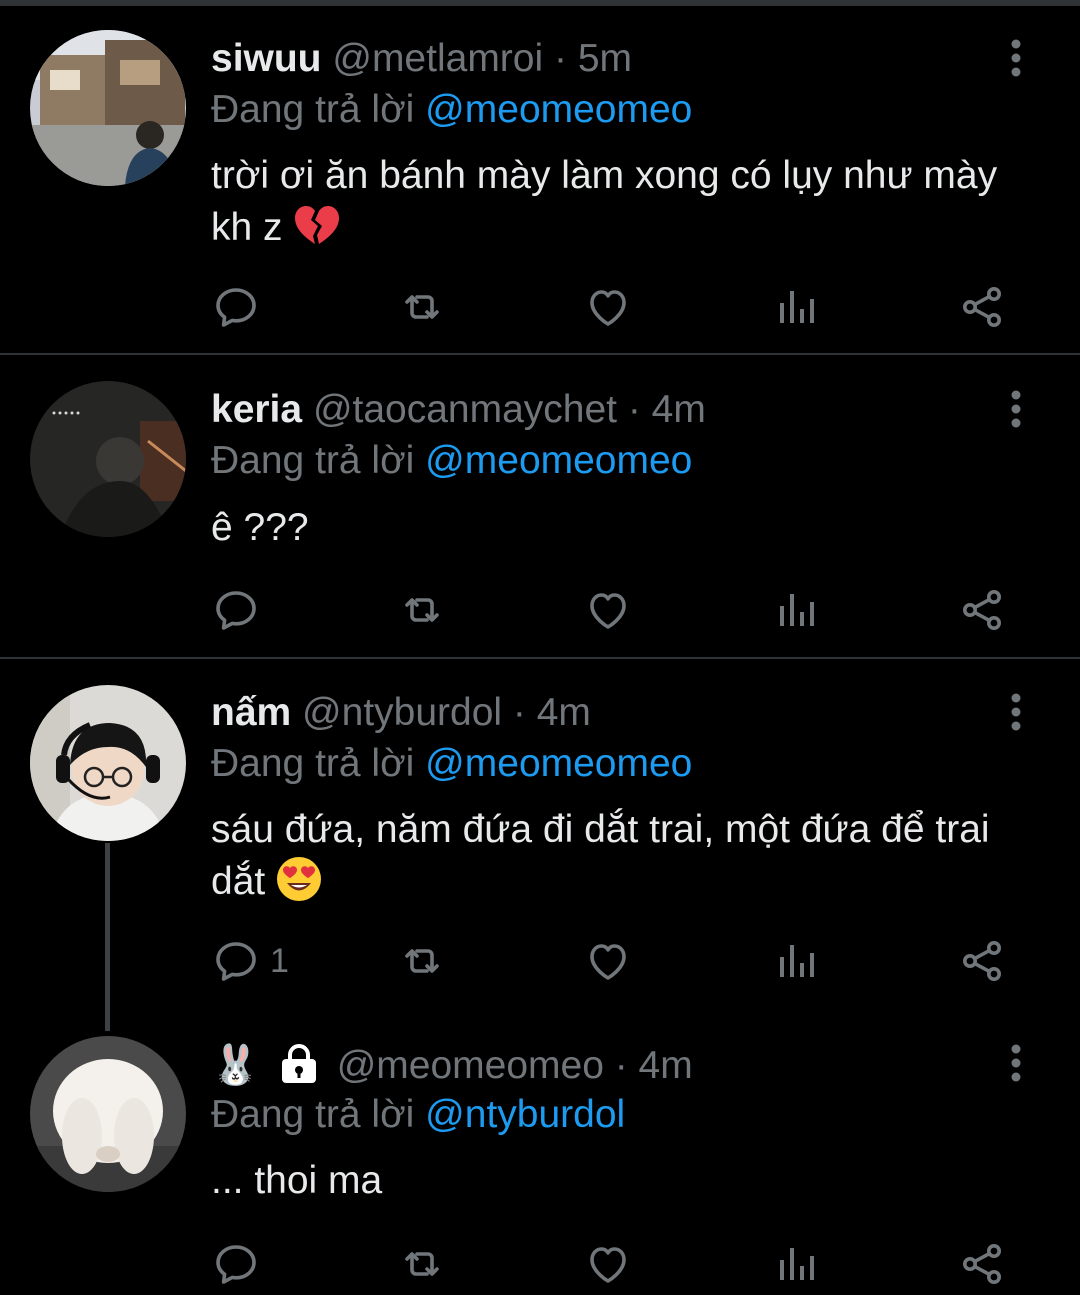 This screenshot has height=1295, width=1080. What do you see at coordinates (256, 409) in the screenshot?
I see `display-name: keria` at bounding box center [256, 409].